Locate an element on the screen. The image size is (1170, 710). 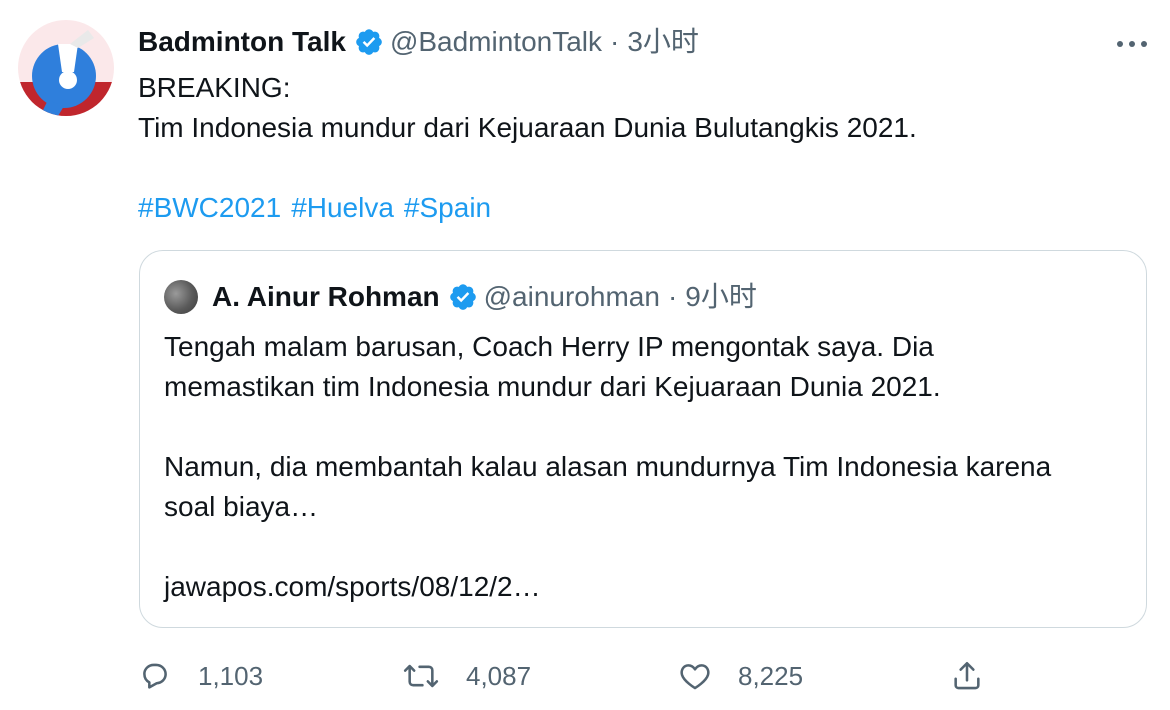
author-handle: @BadmintonTalk is located at coordinates (496, 42).